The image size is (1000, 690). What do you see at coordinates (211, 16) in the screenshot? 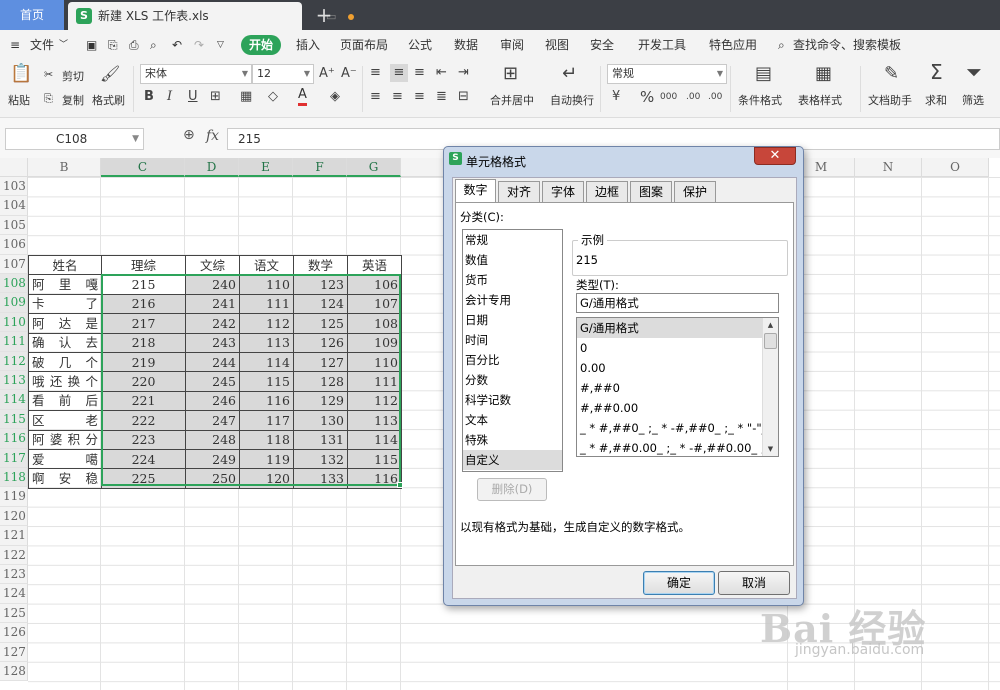
I see `tab-document: S 新建 XLS 工作表.xls ▭` at bounding box center [211, 16].